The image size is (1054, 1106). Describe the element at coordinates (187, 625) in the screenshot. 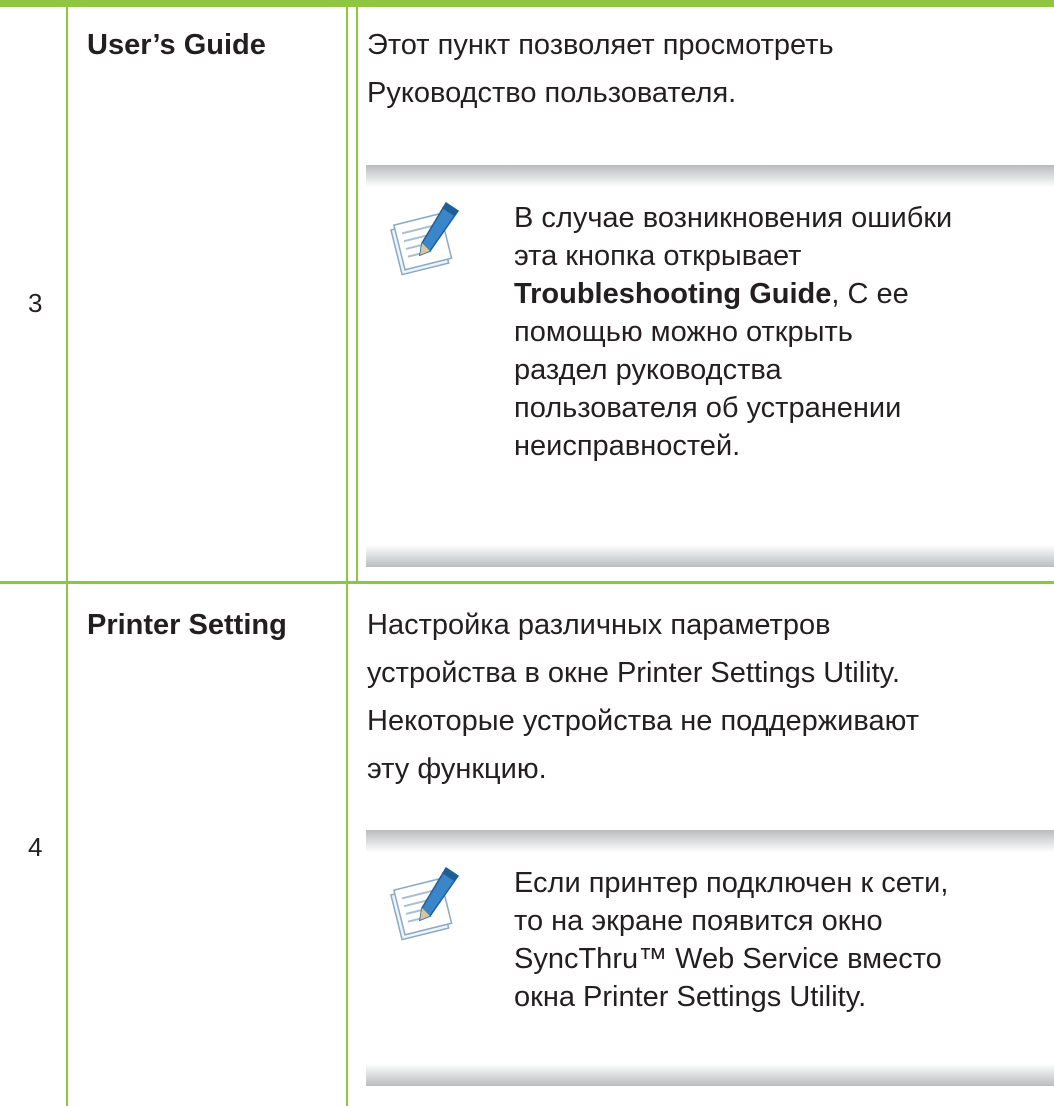

I see `feature-name: Printer Setting` at that location.